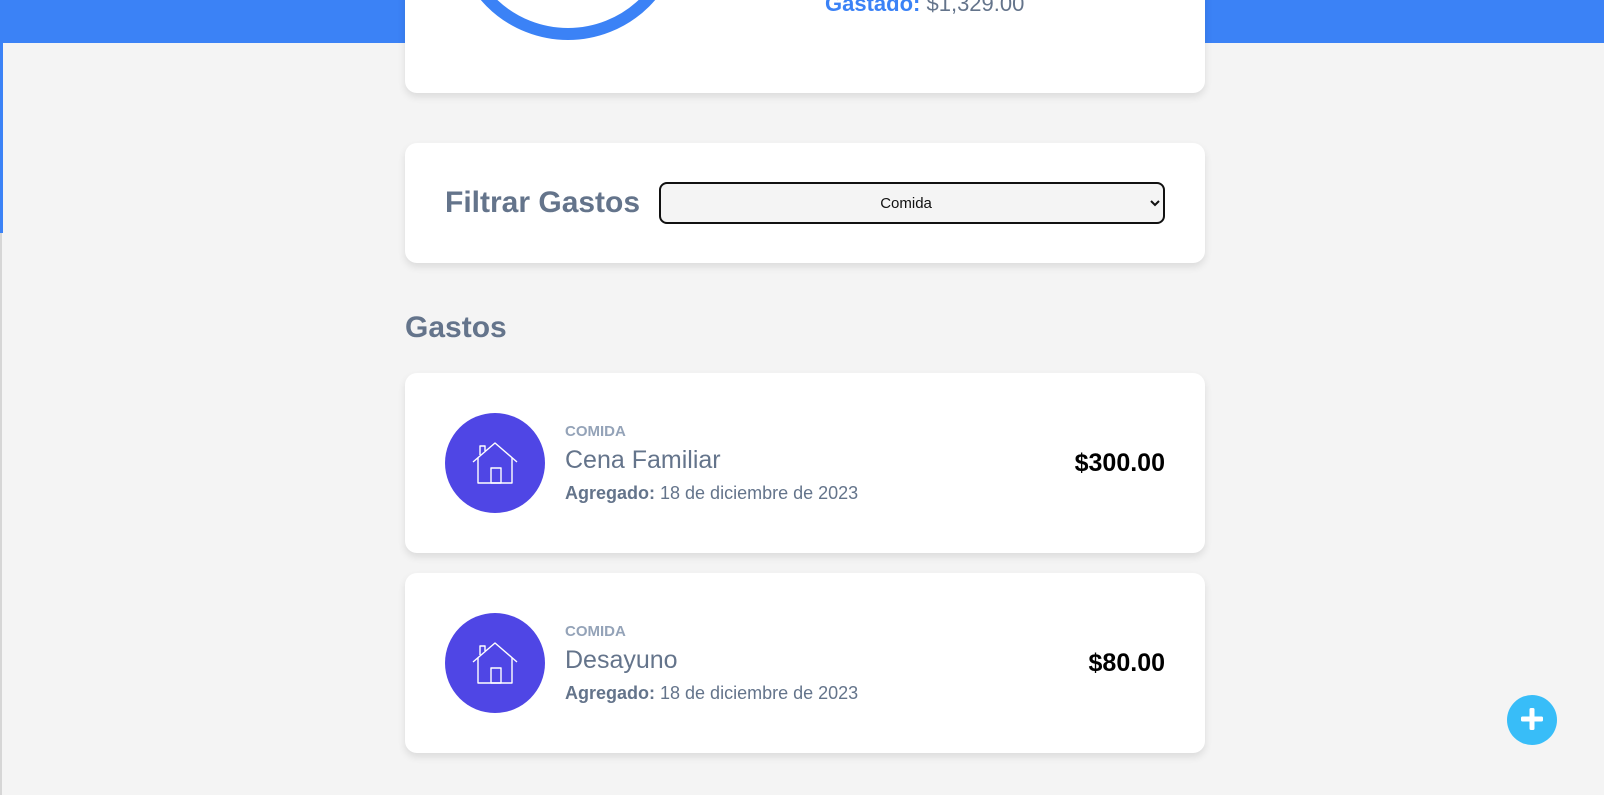 The width and height of the screenshot is (1604, 795). What do you see at coordinates (543, 202) in the screenshot?
I see `filter-title: Filtrar Gastos` at bounding box center [543, 202].